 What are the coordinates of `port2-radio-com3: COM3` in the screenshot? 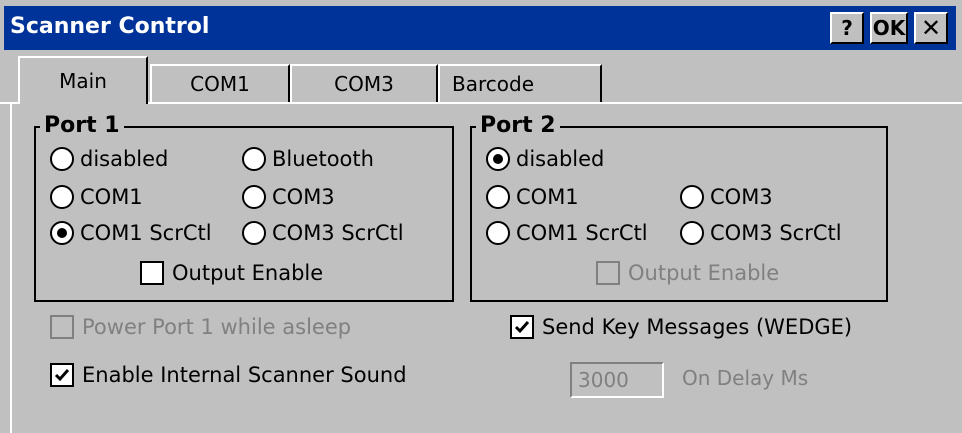 It's located at (726, 197).